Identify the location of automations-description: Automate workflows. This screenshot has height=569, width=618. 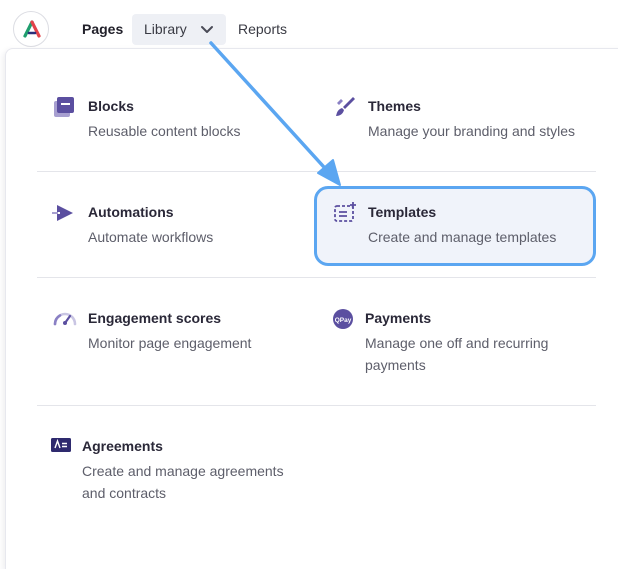
(151, 237).